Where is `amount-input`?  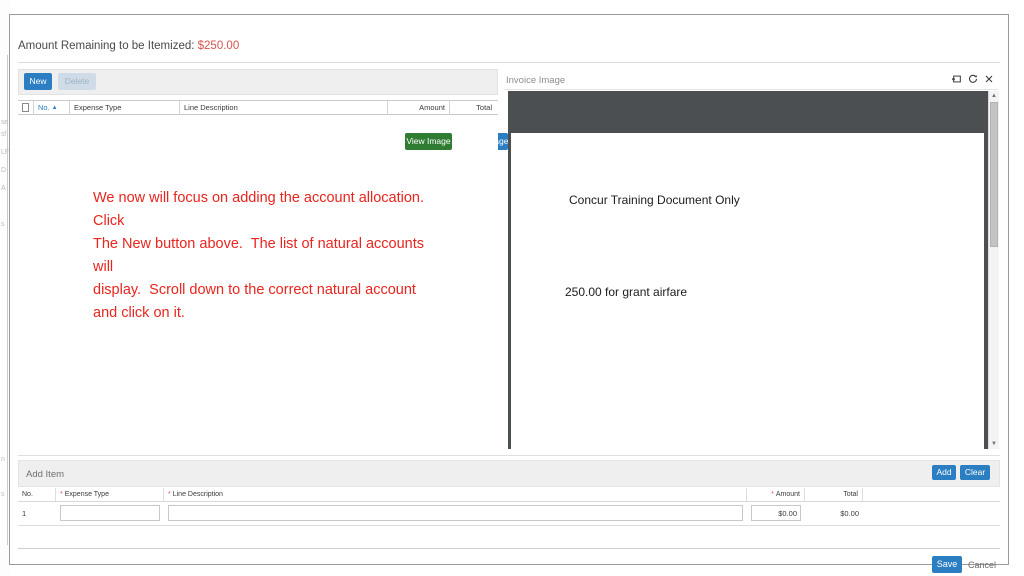 amount-input is located at coordinates (776, 513).